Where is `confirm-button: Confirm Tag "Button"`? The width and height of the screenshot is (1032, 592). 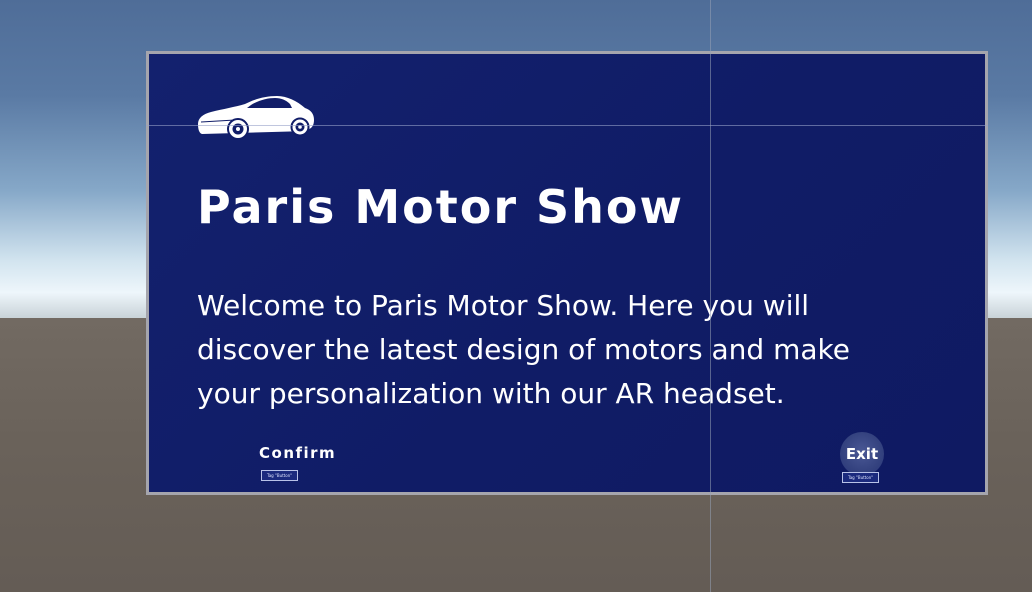 confirm-button: Confirm Tag "Button" is located at coordinates (298, 463).